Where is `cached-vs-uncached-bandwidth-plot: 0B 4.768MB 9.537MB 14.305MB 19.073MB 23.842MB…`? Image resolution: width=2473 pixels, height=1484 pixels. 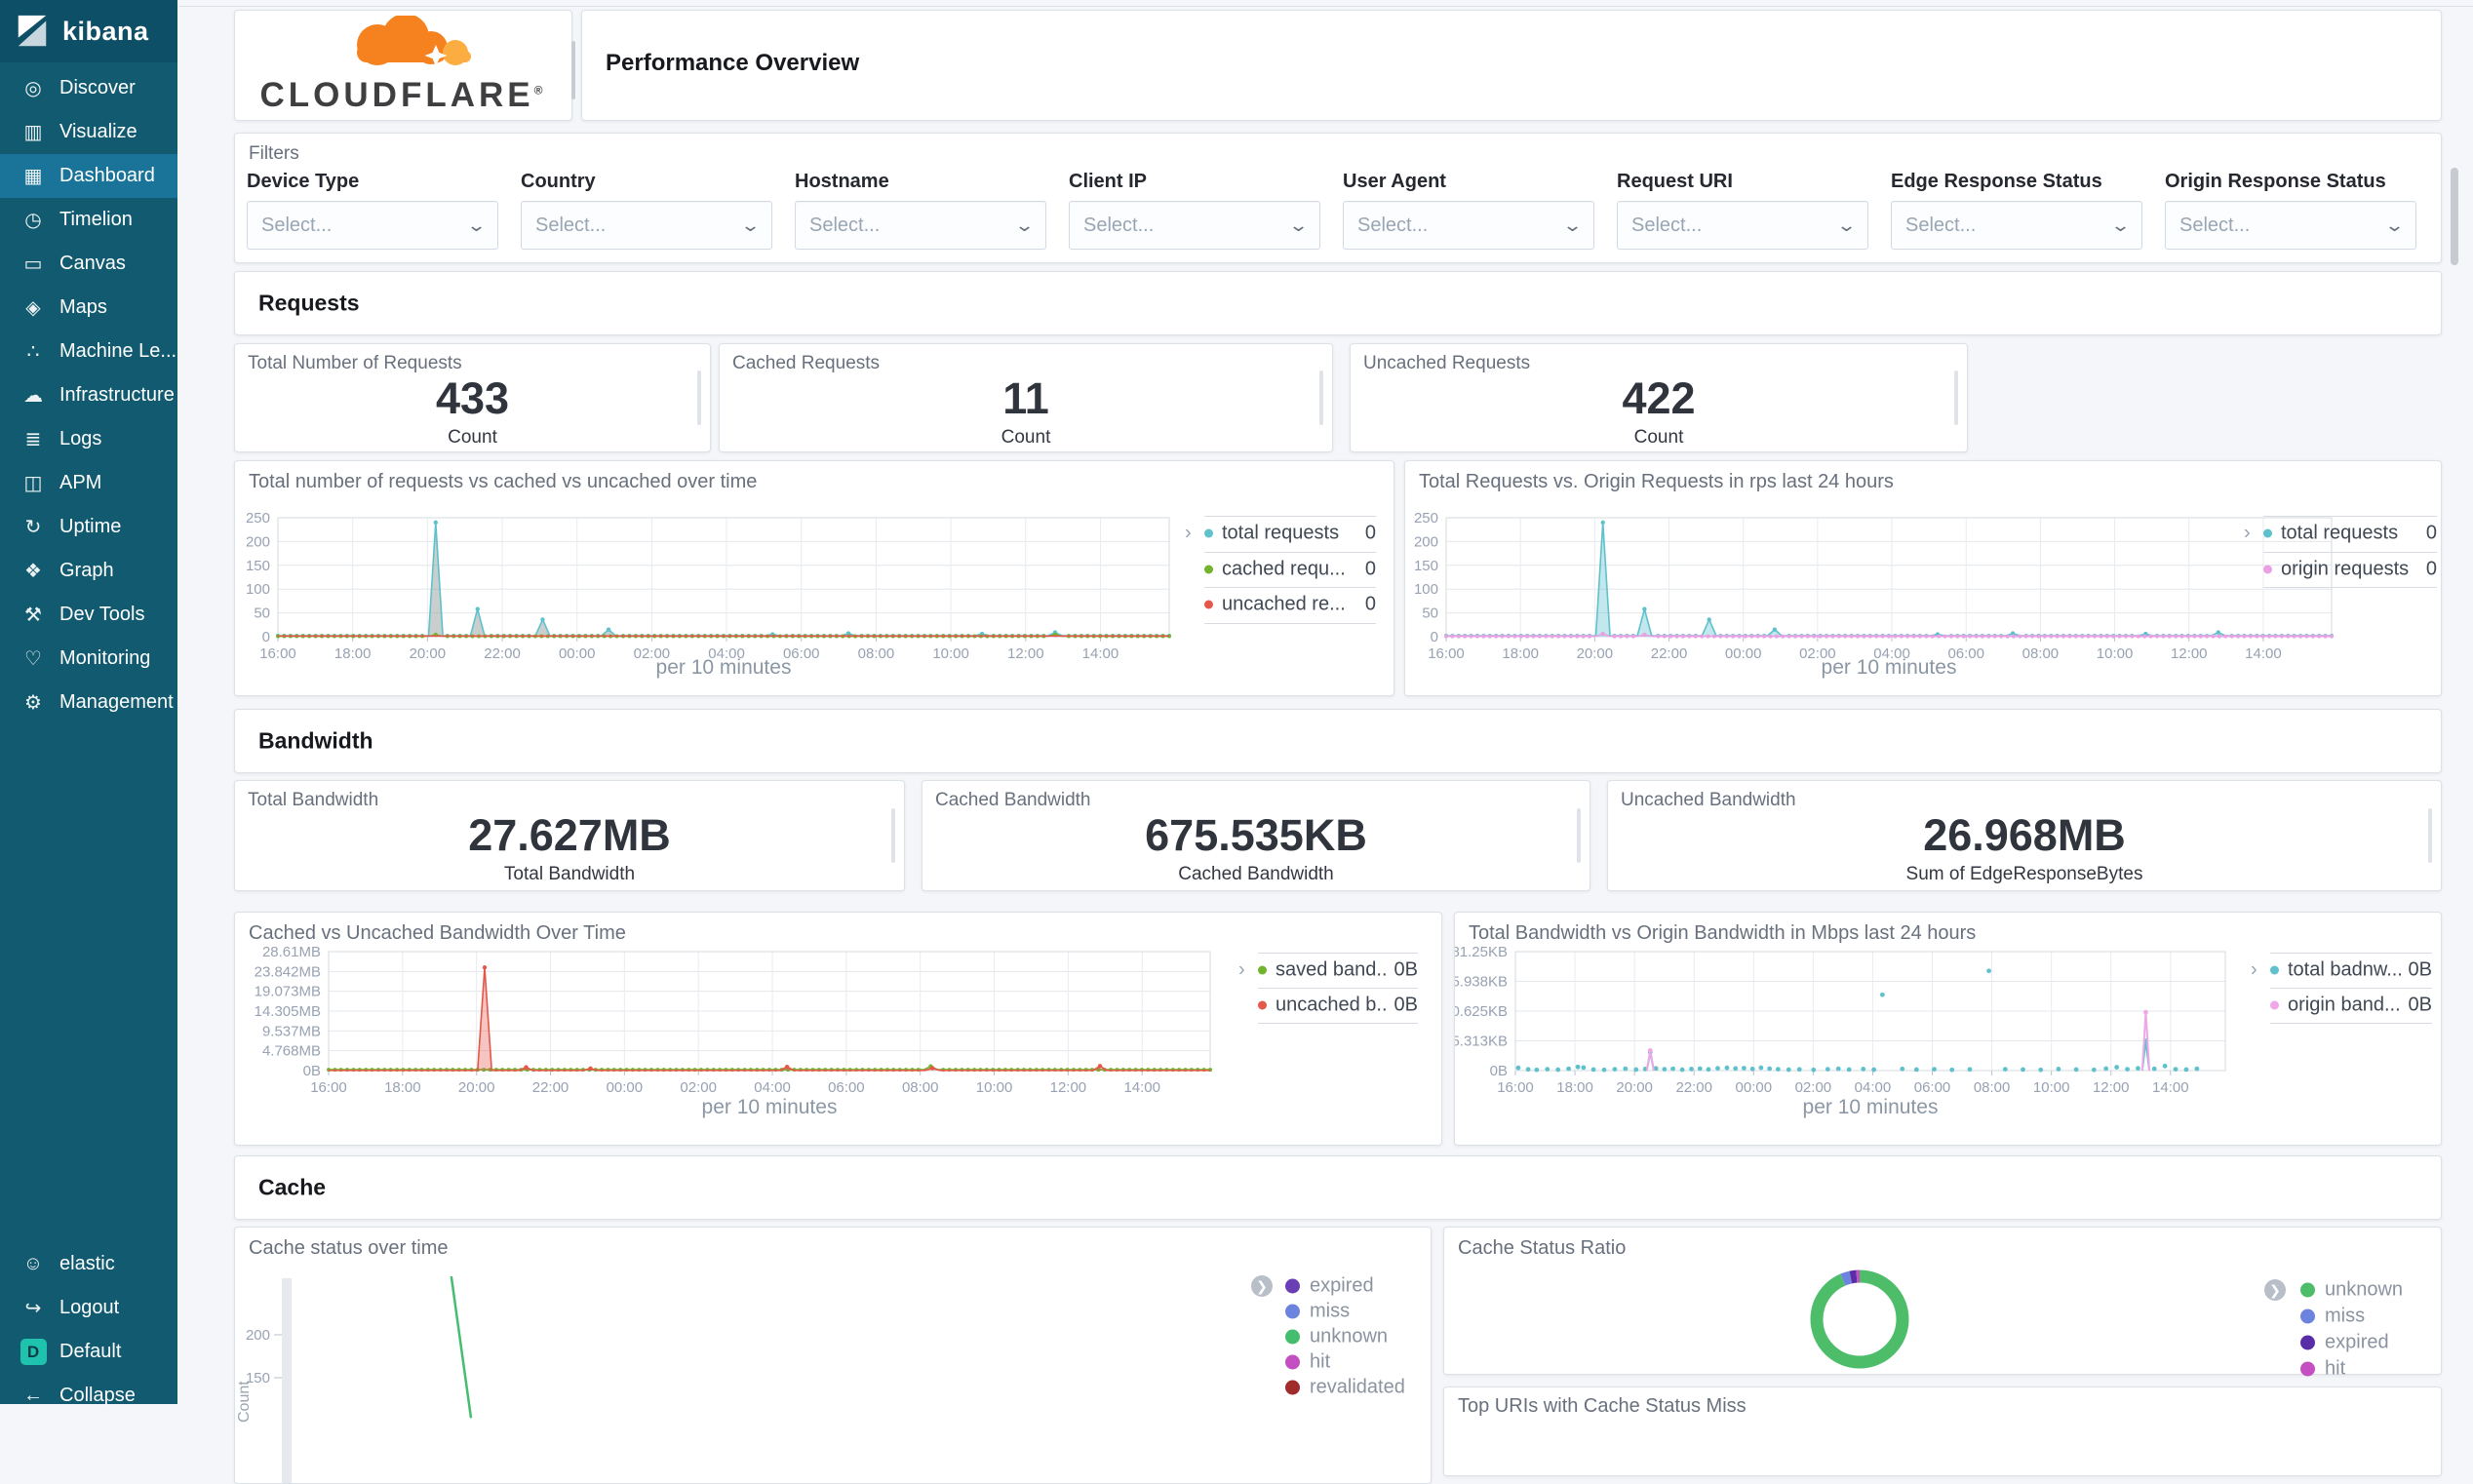 cached-vs-uncached-bandwidth-plot: 0B 4.768MB 9.537MB 14.305MB 19.073MB 23.842MB… is located at coordinates (838, 1029).